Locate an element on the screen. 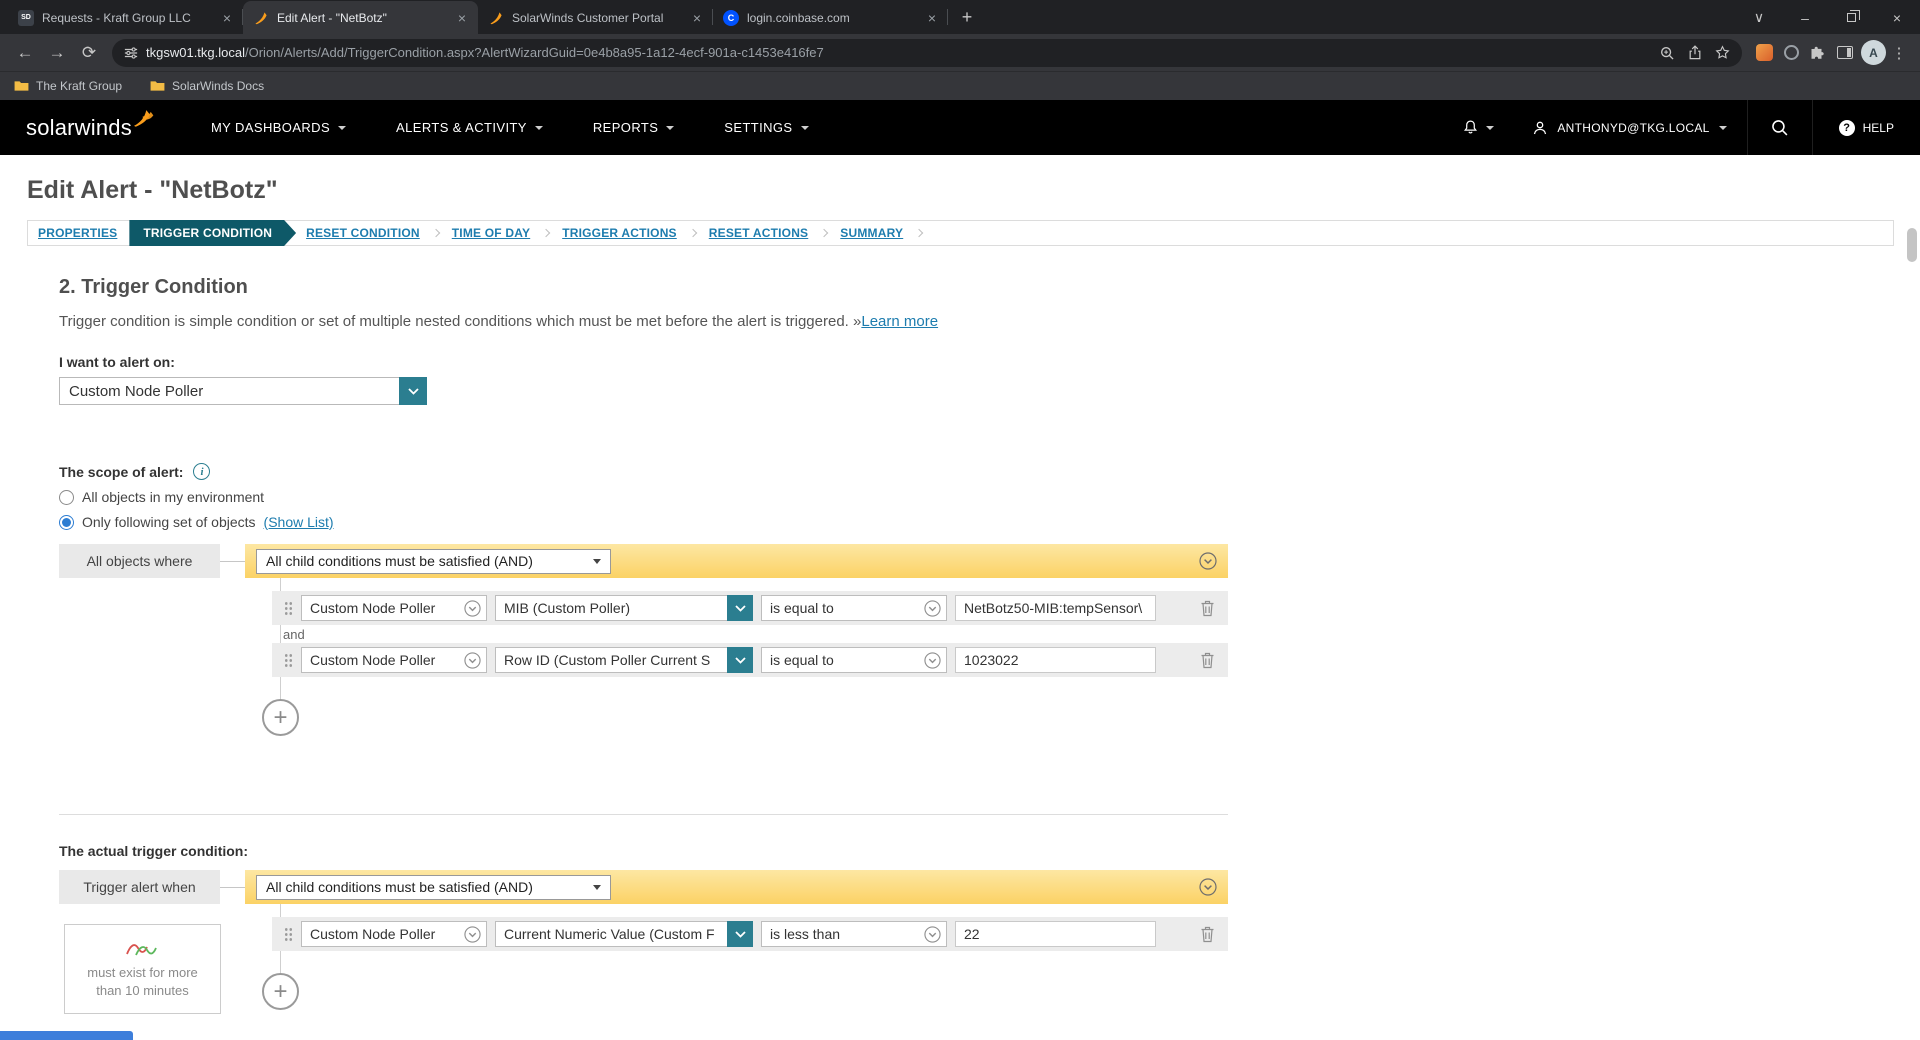 Image resolution: width=1920 pixels, height=1040 pixels. page-scrollbar-thumb is located at coordinates (1912, 245).